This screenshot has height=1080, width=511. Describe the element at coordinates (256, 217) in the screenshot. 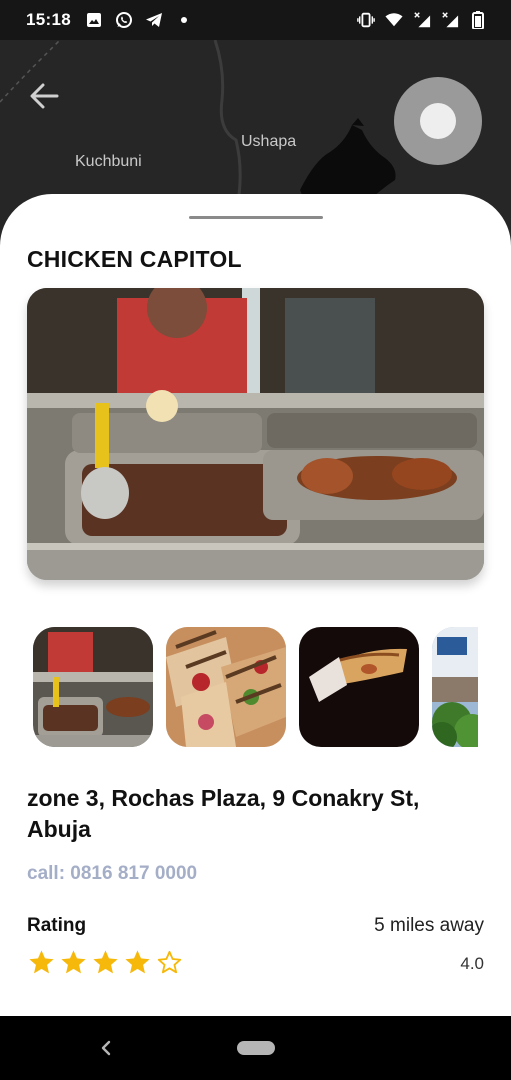

I see `drag-handle` at that location.